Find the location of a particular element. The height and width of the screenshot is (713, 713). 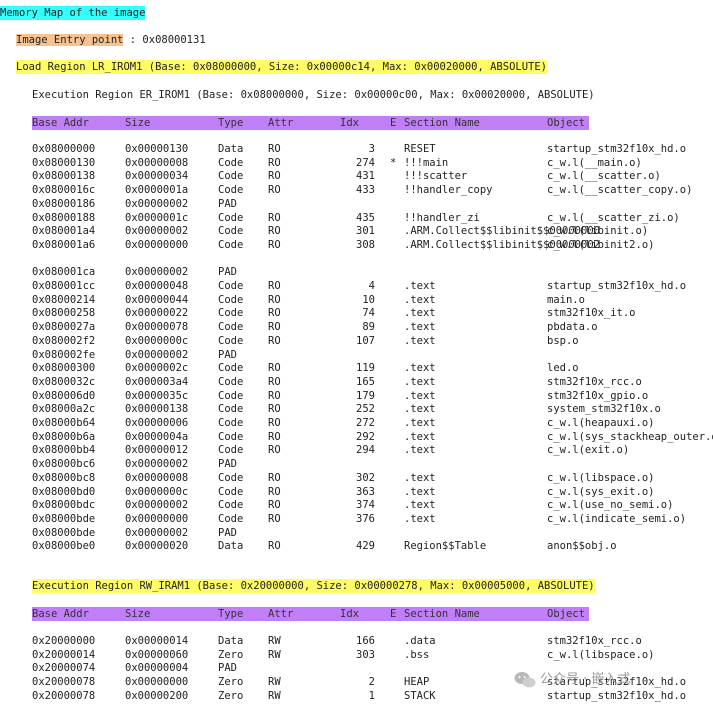

cell-idx: 166 is located at coordinates (365, 641).